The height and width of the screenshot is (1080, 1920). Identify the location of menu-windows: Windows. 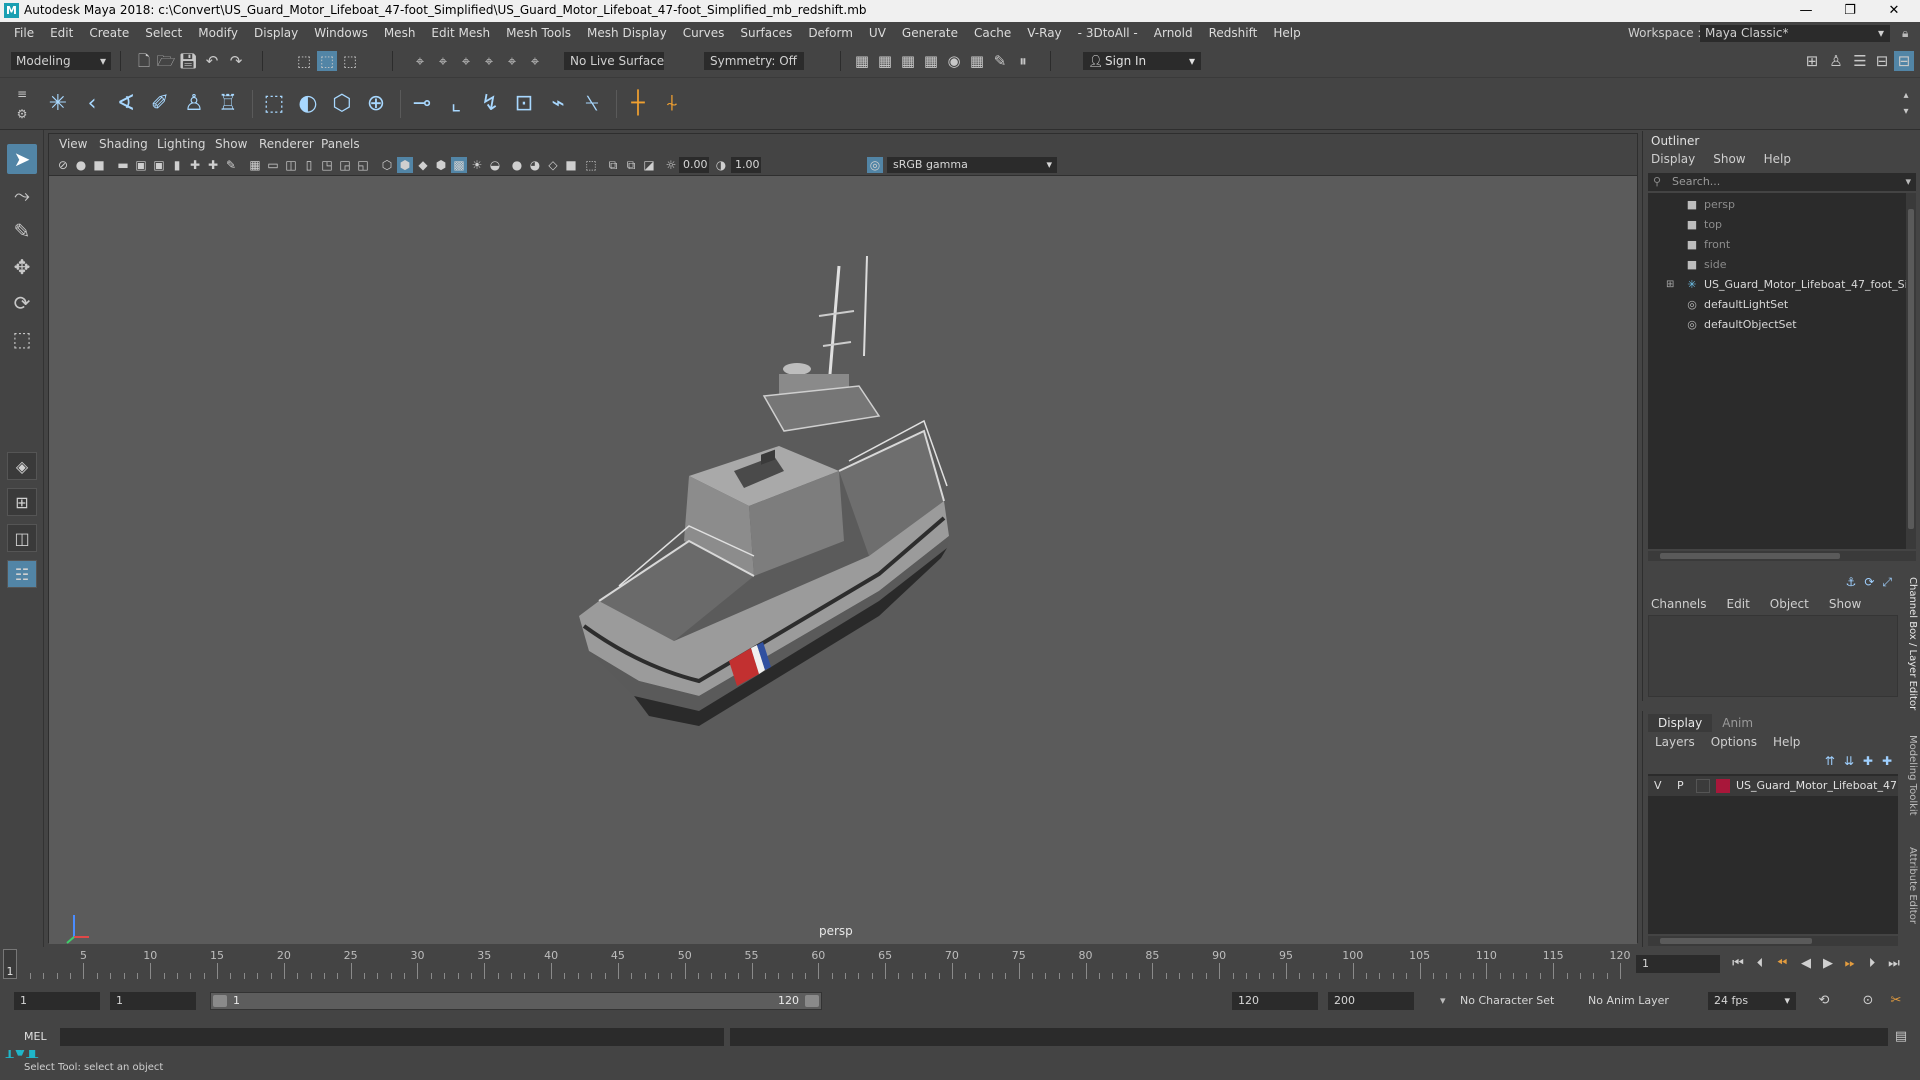
(341, 33).